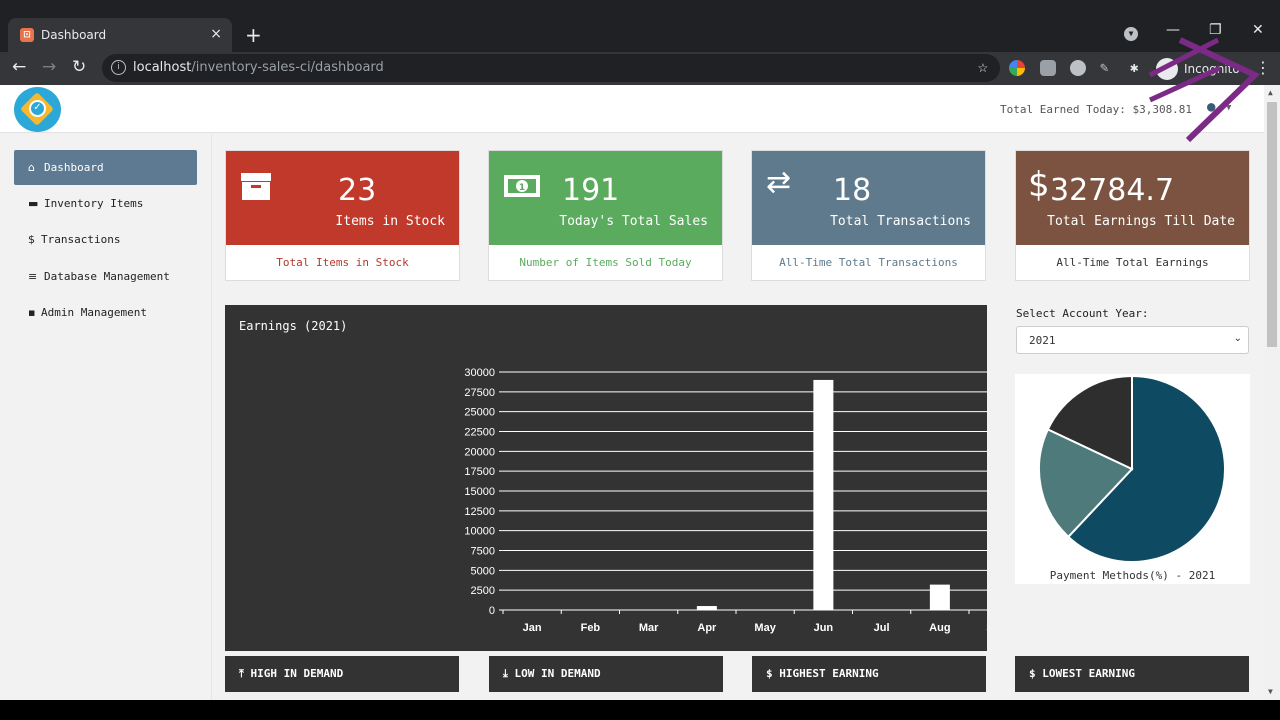  I want to click on scroll-up-icon: ▲, so click(1270, 92).